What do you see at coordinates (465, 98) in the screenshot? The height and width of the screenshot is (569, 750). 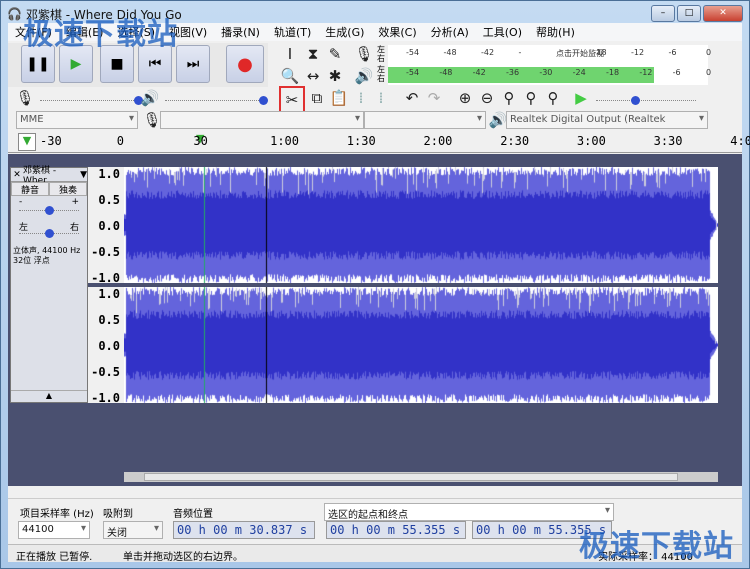 I see `zoom-in-icon: ⊕` at bounding box center [465, 98].